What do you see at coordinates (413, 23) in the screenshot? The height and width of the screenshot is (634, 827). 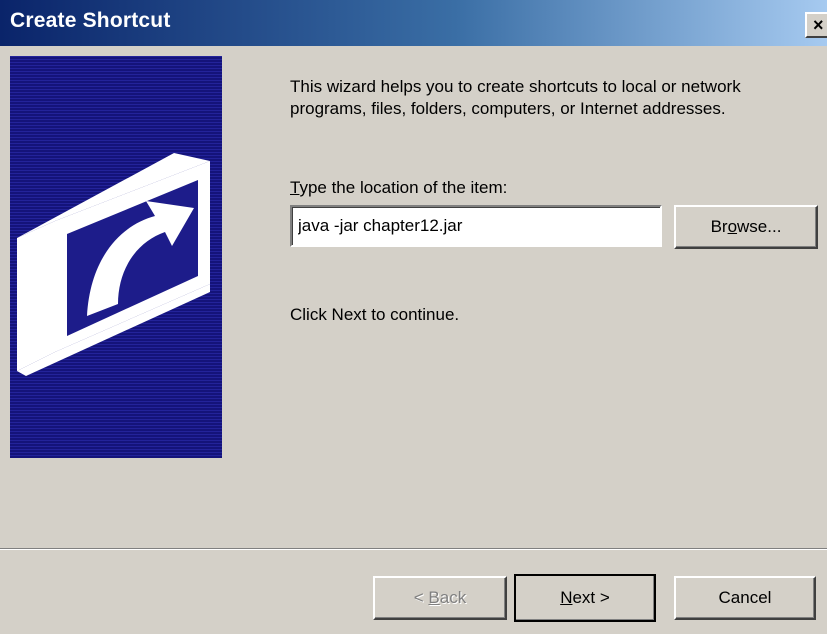 I see `title-bar: Create Shortcut ×` at bounding box center [413, 23].